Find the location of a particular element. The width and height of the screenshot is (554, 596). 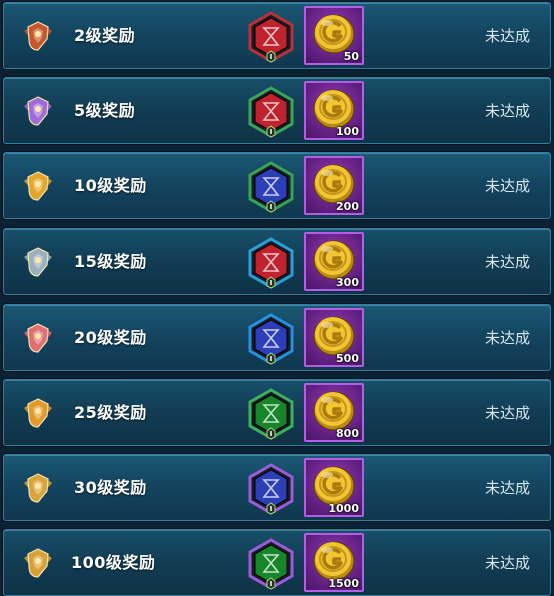

reward-row: 5级奖励 100 未达成 is located at coordinates (277, 110).